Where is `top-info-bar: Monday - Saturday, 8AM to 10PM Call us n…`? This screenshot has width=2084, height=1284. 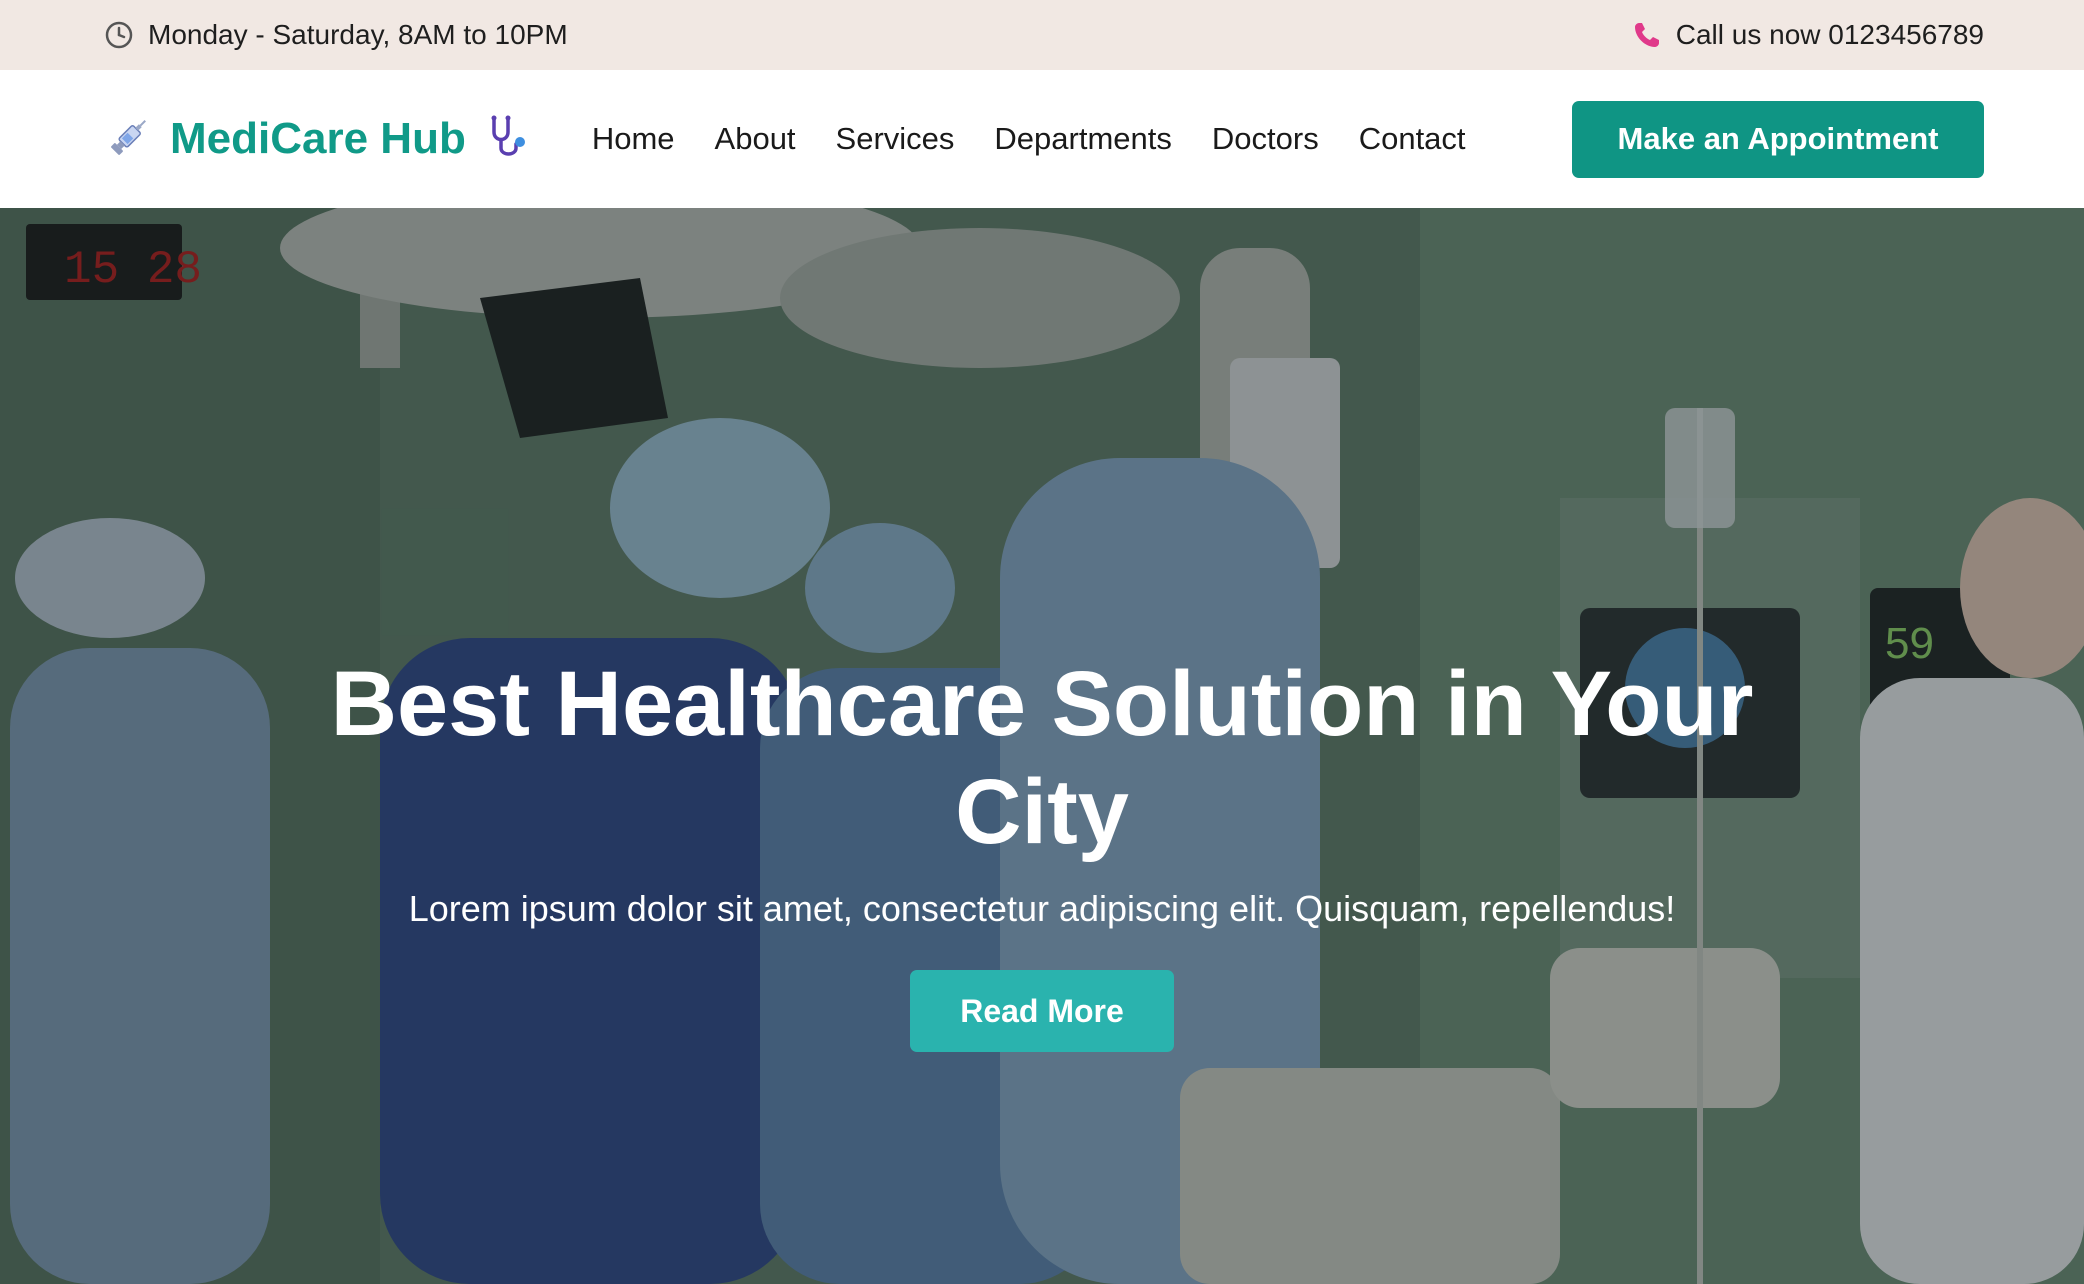 top-info-bar: Monday - Saturday, 8AM to 10PM Call us n… is located at coordinates (1042, 35).